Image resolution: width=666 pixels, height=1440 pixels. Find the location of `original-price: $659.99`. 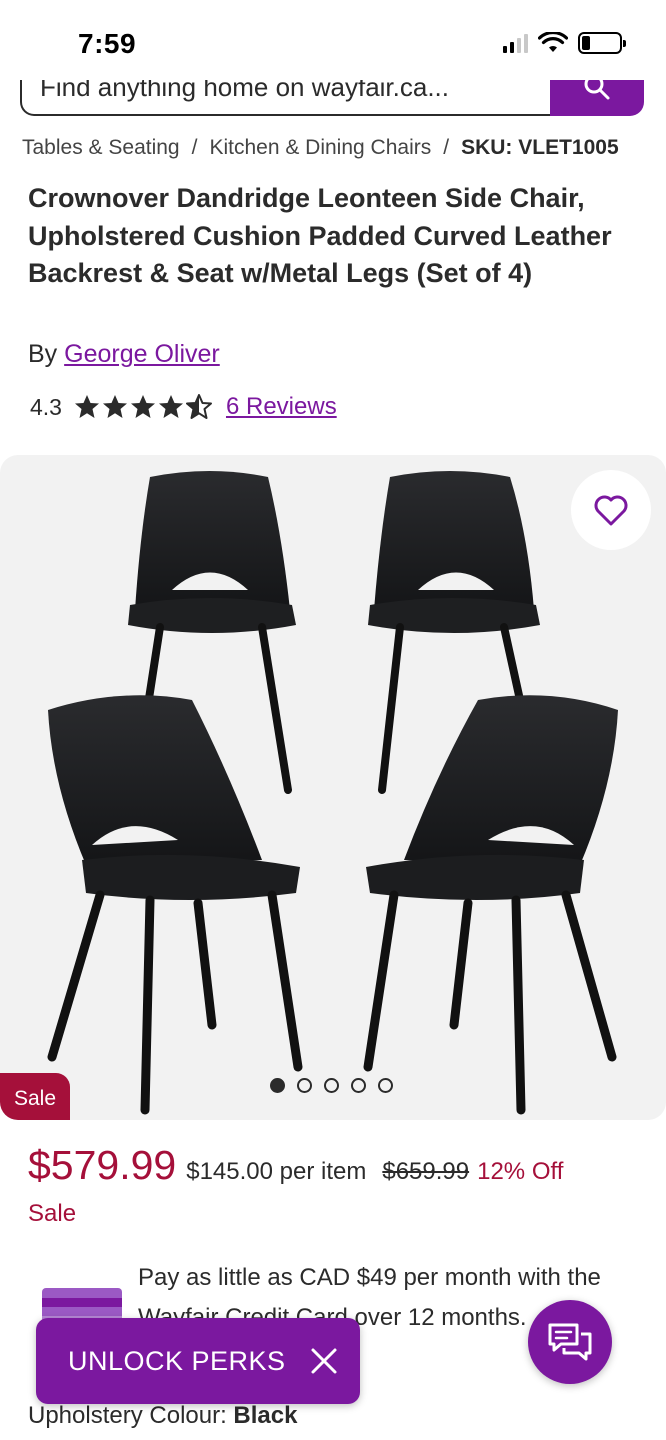

original-price: $659.99 is located at coordinates (426, 1171).